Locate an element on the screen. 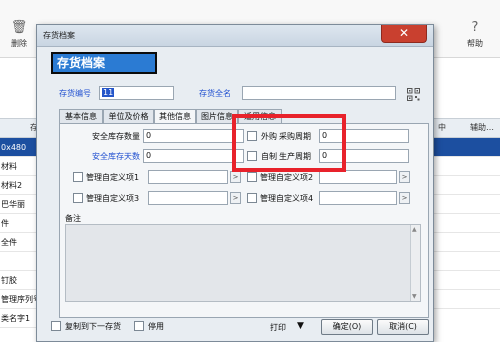  custom3-browse-button: > is located at coordinates (235, 198).